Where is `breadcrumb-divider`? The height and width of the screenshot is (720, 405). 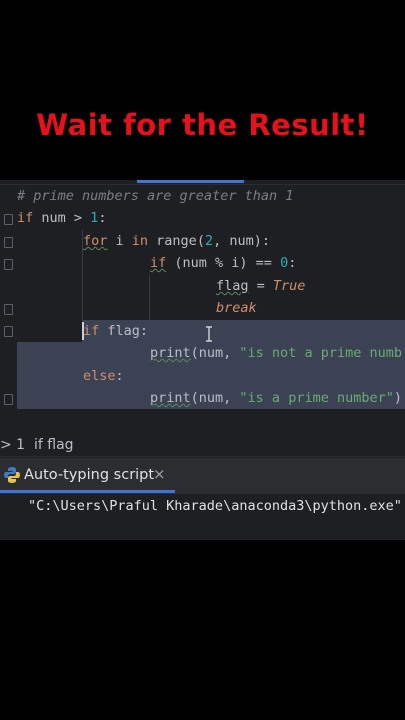 breadcrumb-divider is located at coordinates (202, 456).